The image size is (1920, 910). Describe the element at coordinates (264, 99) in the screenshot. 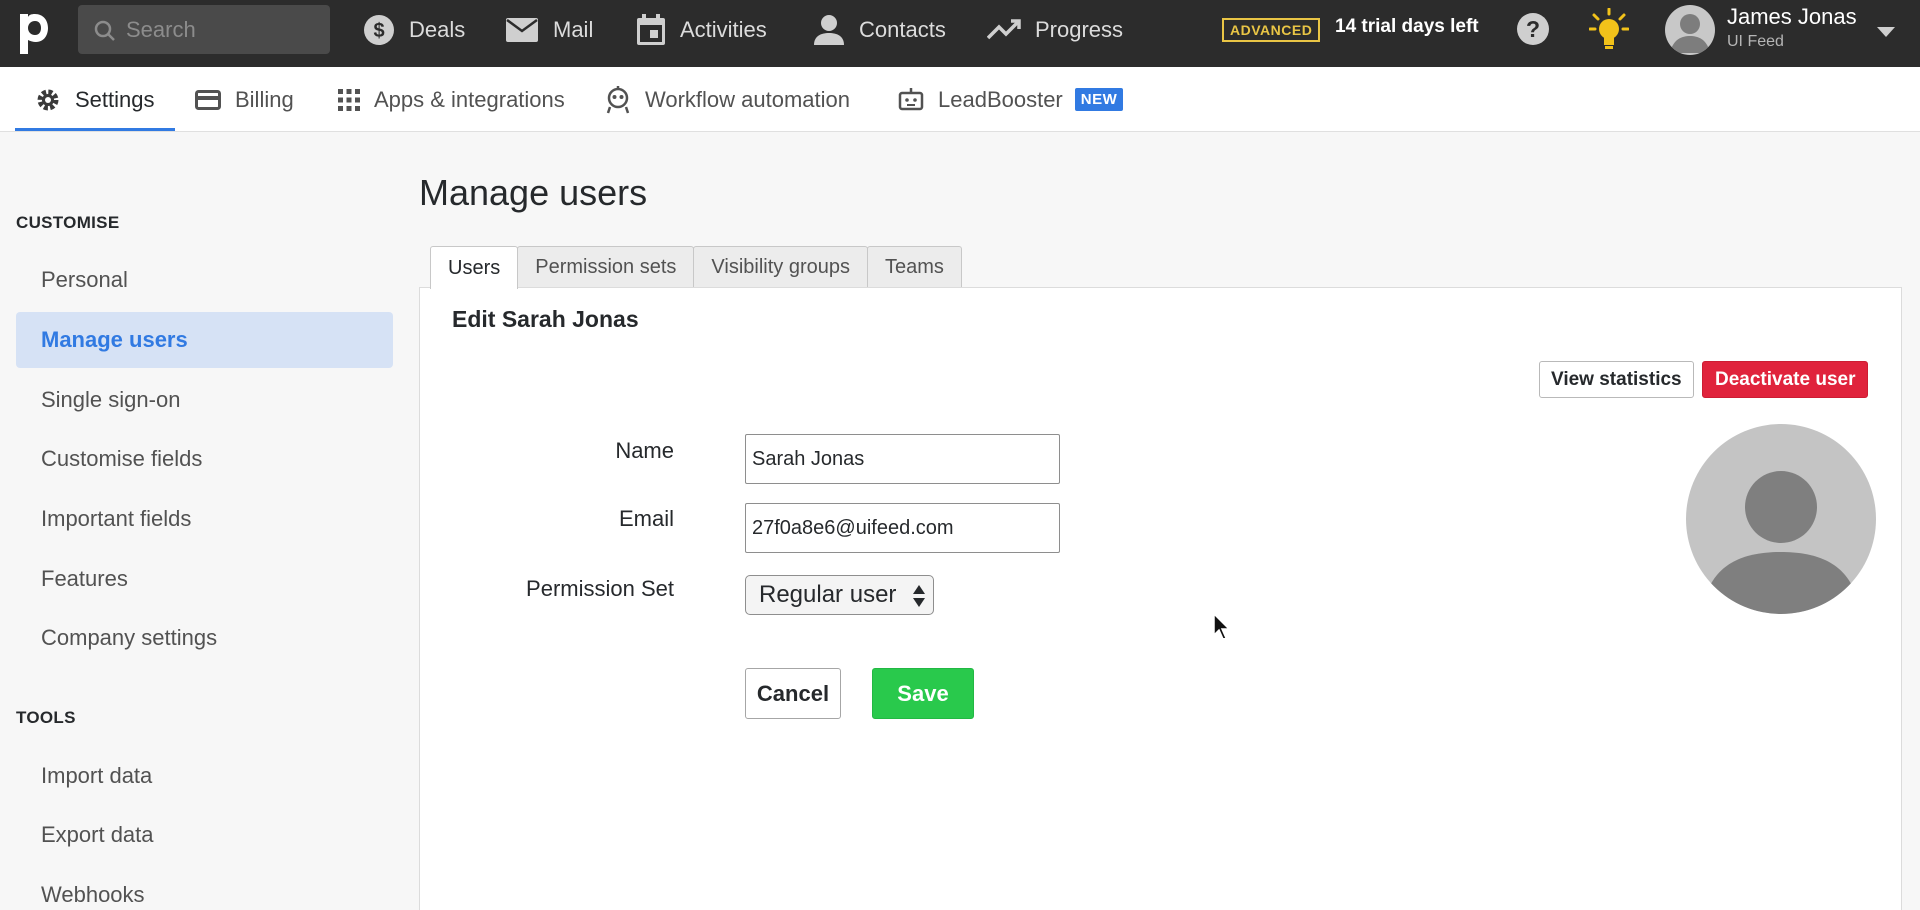

I see `subtab-billing-label: Billing` at that location.